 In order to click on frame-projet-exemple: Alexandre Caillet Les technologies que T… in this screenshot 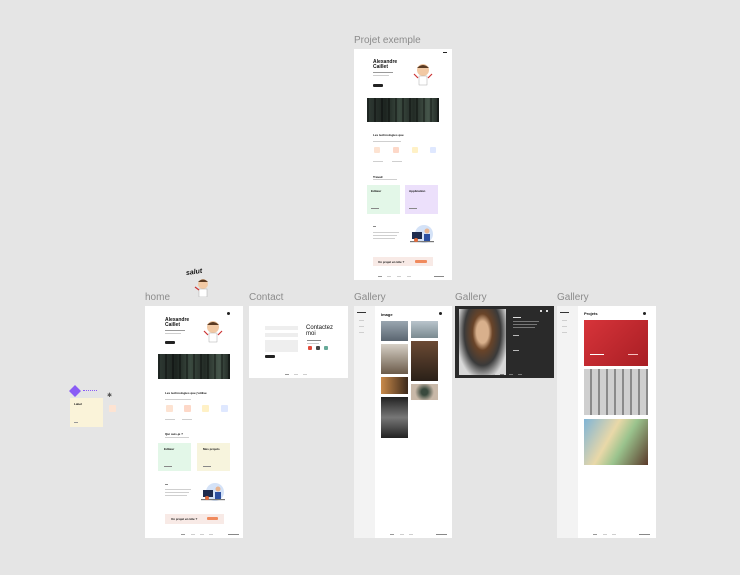, I will do `click(403, 164)`.